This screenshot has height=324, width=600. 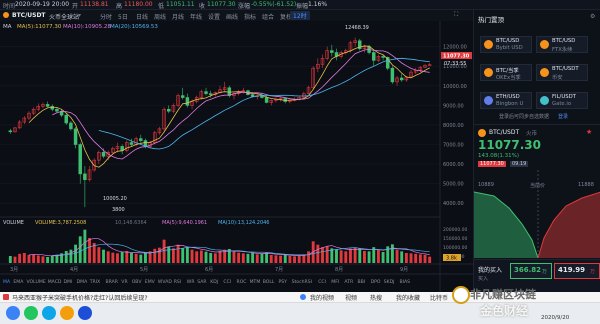 I want to click on buy-button: 366.82 万, so click(x=531, y=271).